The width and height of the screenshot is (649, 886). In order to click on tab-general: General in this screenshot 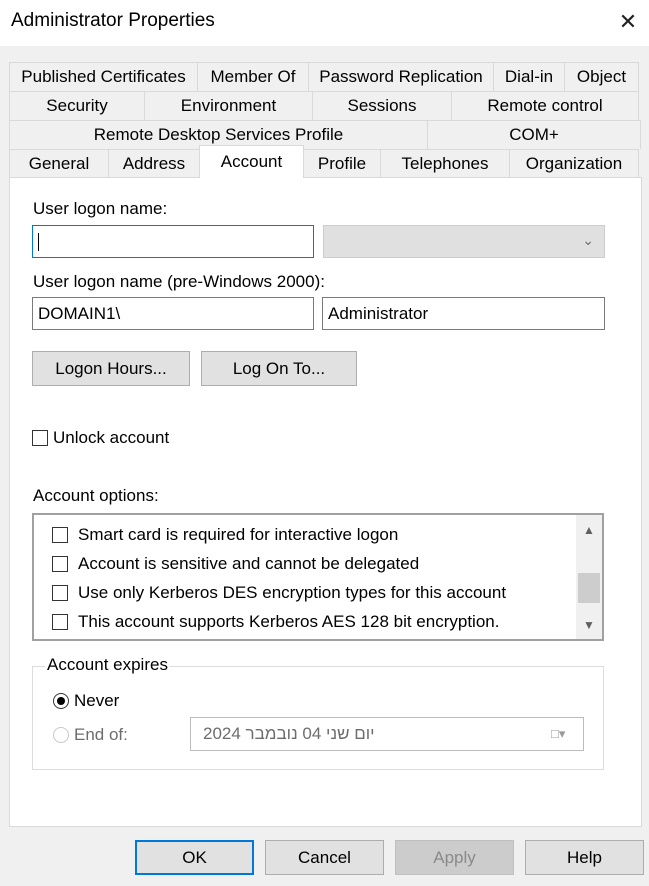, I will do `click(59, 163)`.